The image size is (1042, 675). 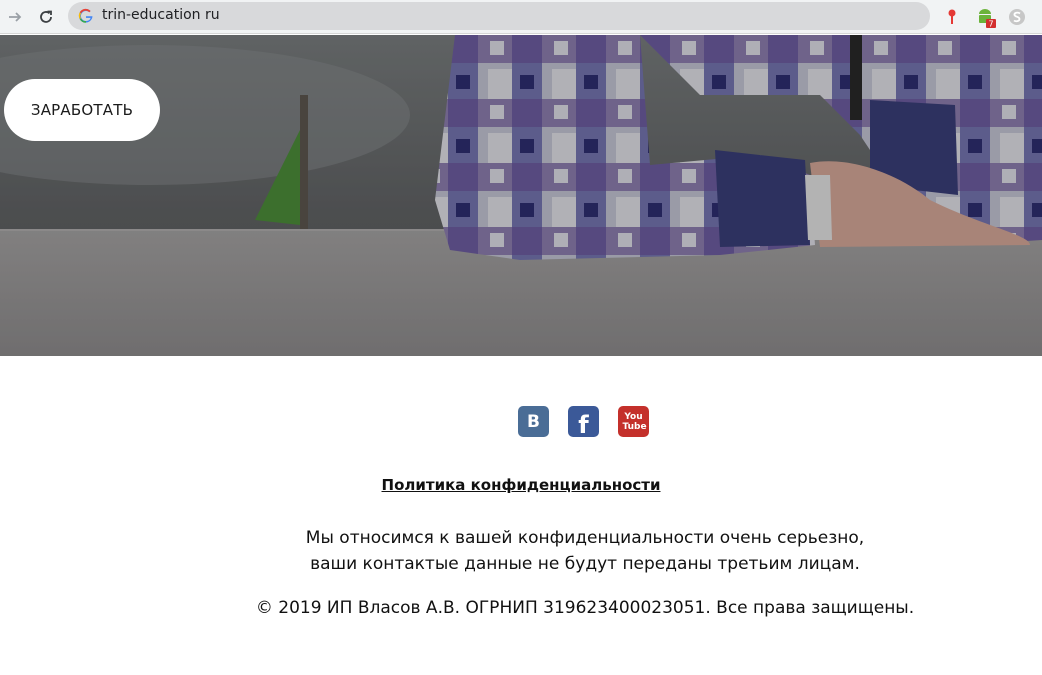 I want to click on youtube-icon: You Tube, so click(x=634, y=421).